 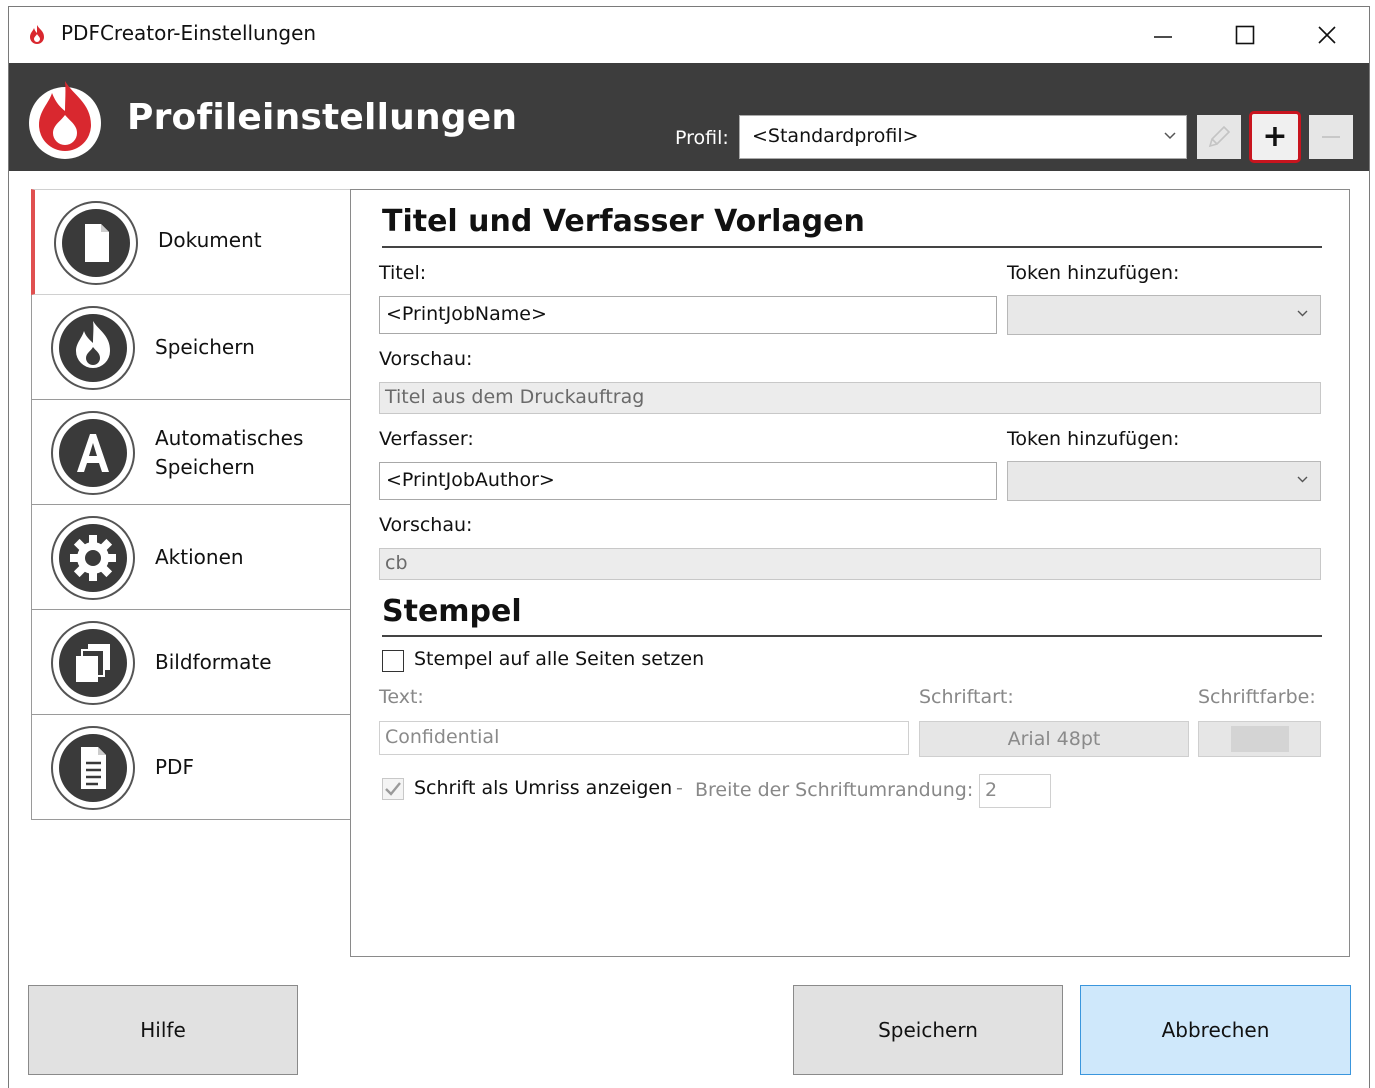 I want to click on add-profile-button: +, so click(x=1275, y=137).